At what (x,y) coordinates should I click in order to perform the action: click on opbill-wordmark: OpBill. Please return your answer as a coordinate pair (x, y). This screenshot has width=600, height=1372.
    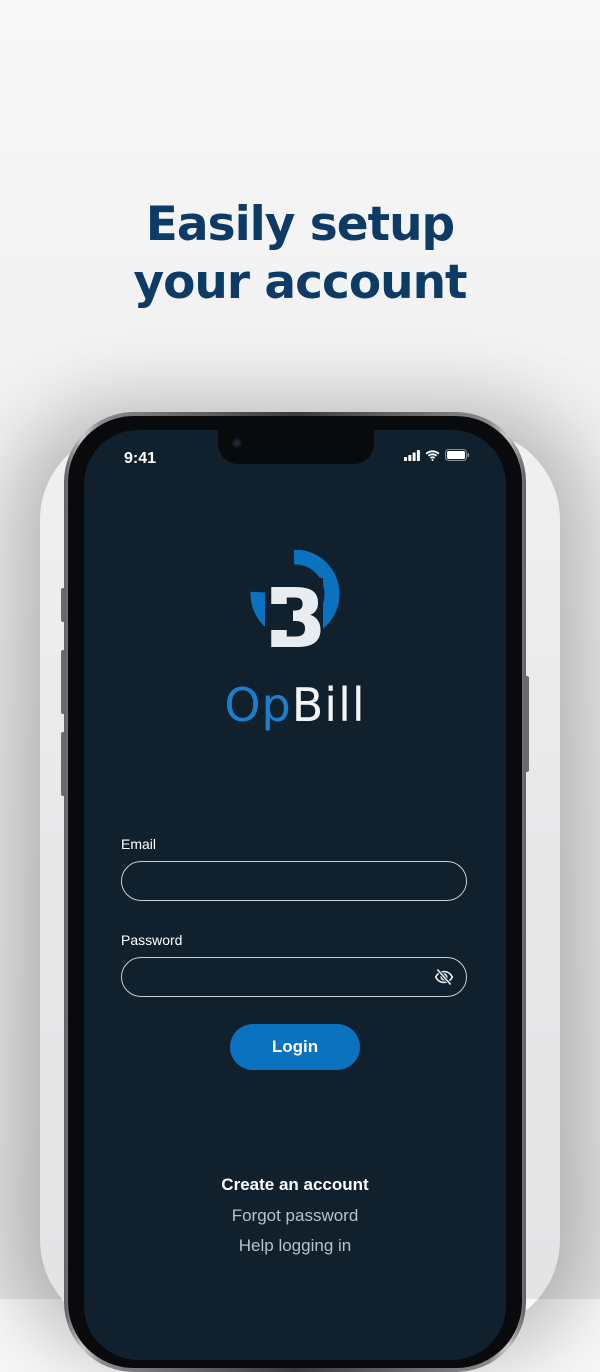
    Looking at the image, I should click on (295, 705).